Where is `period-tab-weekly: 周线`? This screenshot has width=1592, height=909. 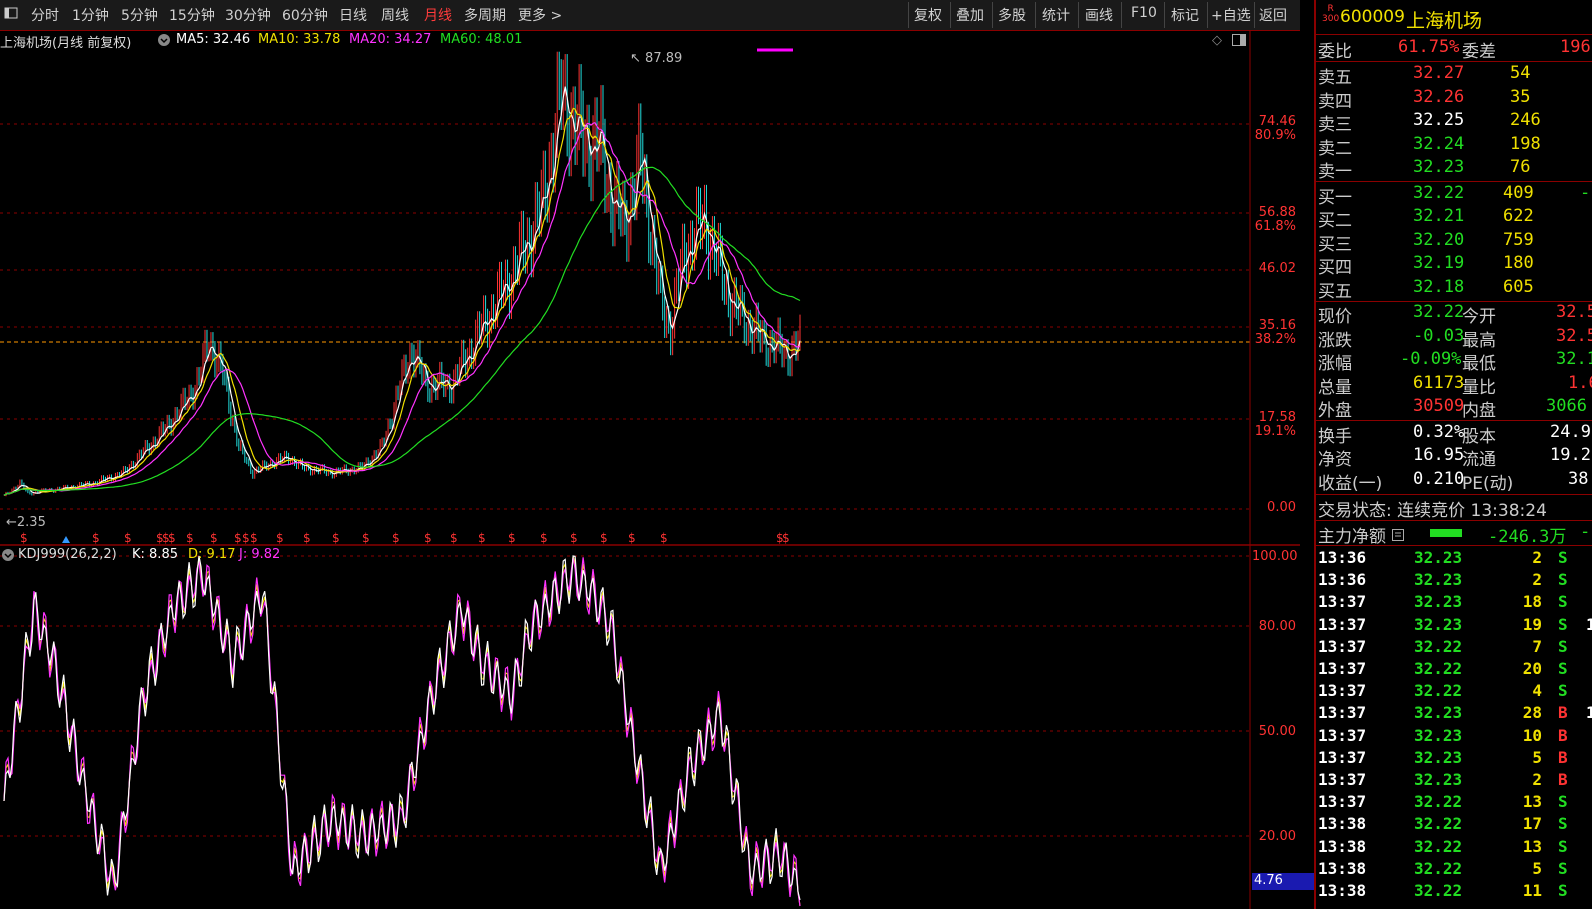 period-tab-weekly: 周线 is located at coordinates (395, 15).